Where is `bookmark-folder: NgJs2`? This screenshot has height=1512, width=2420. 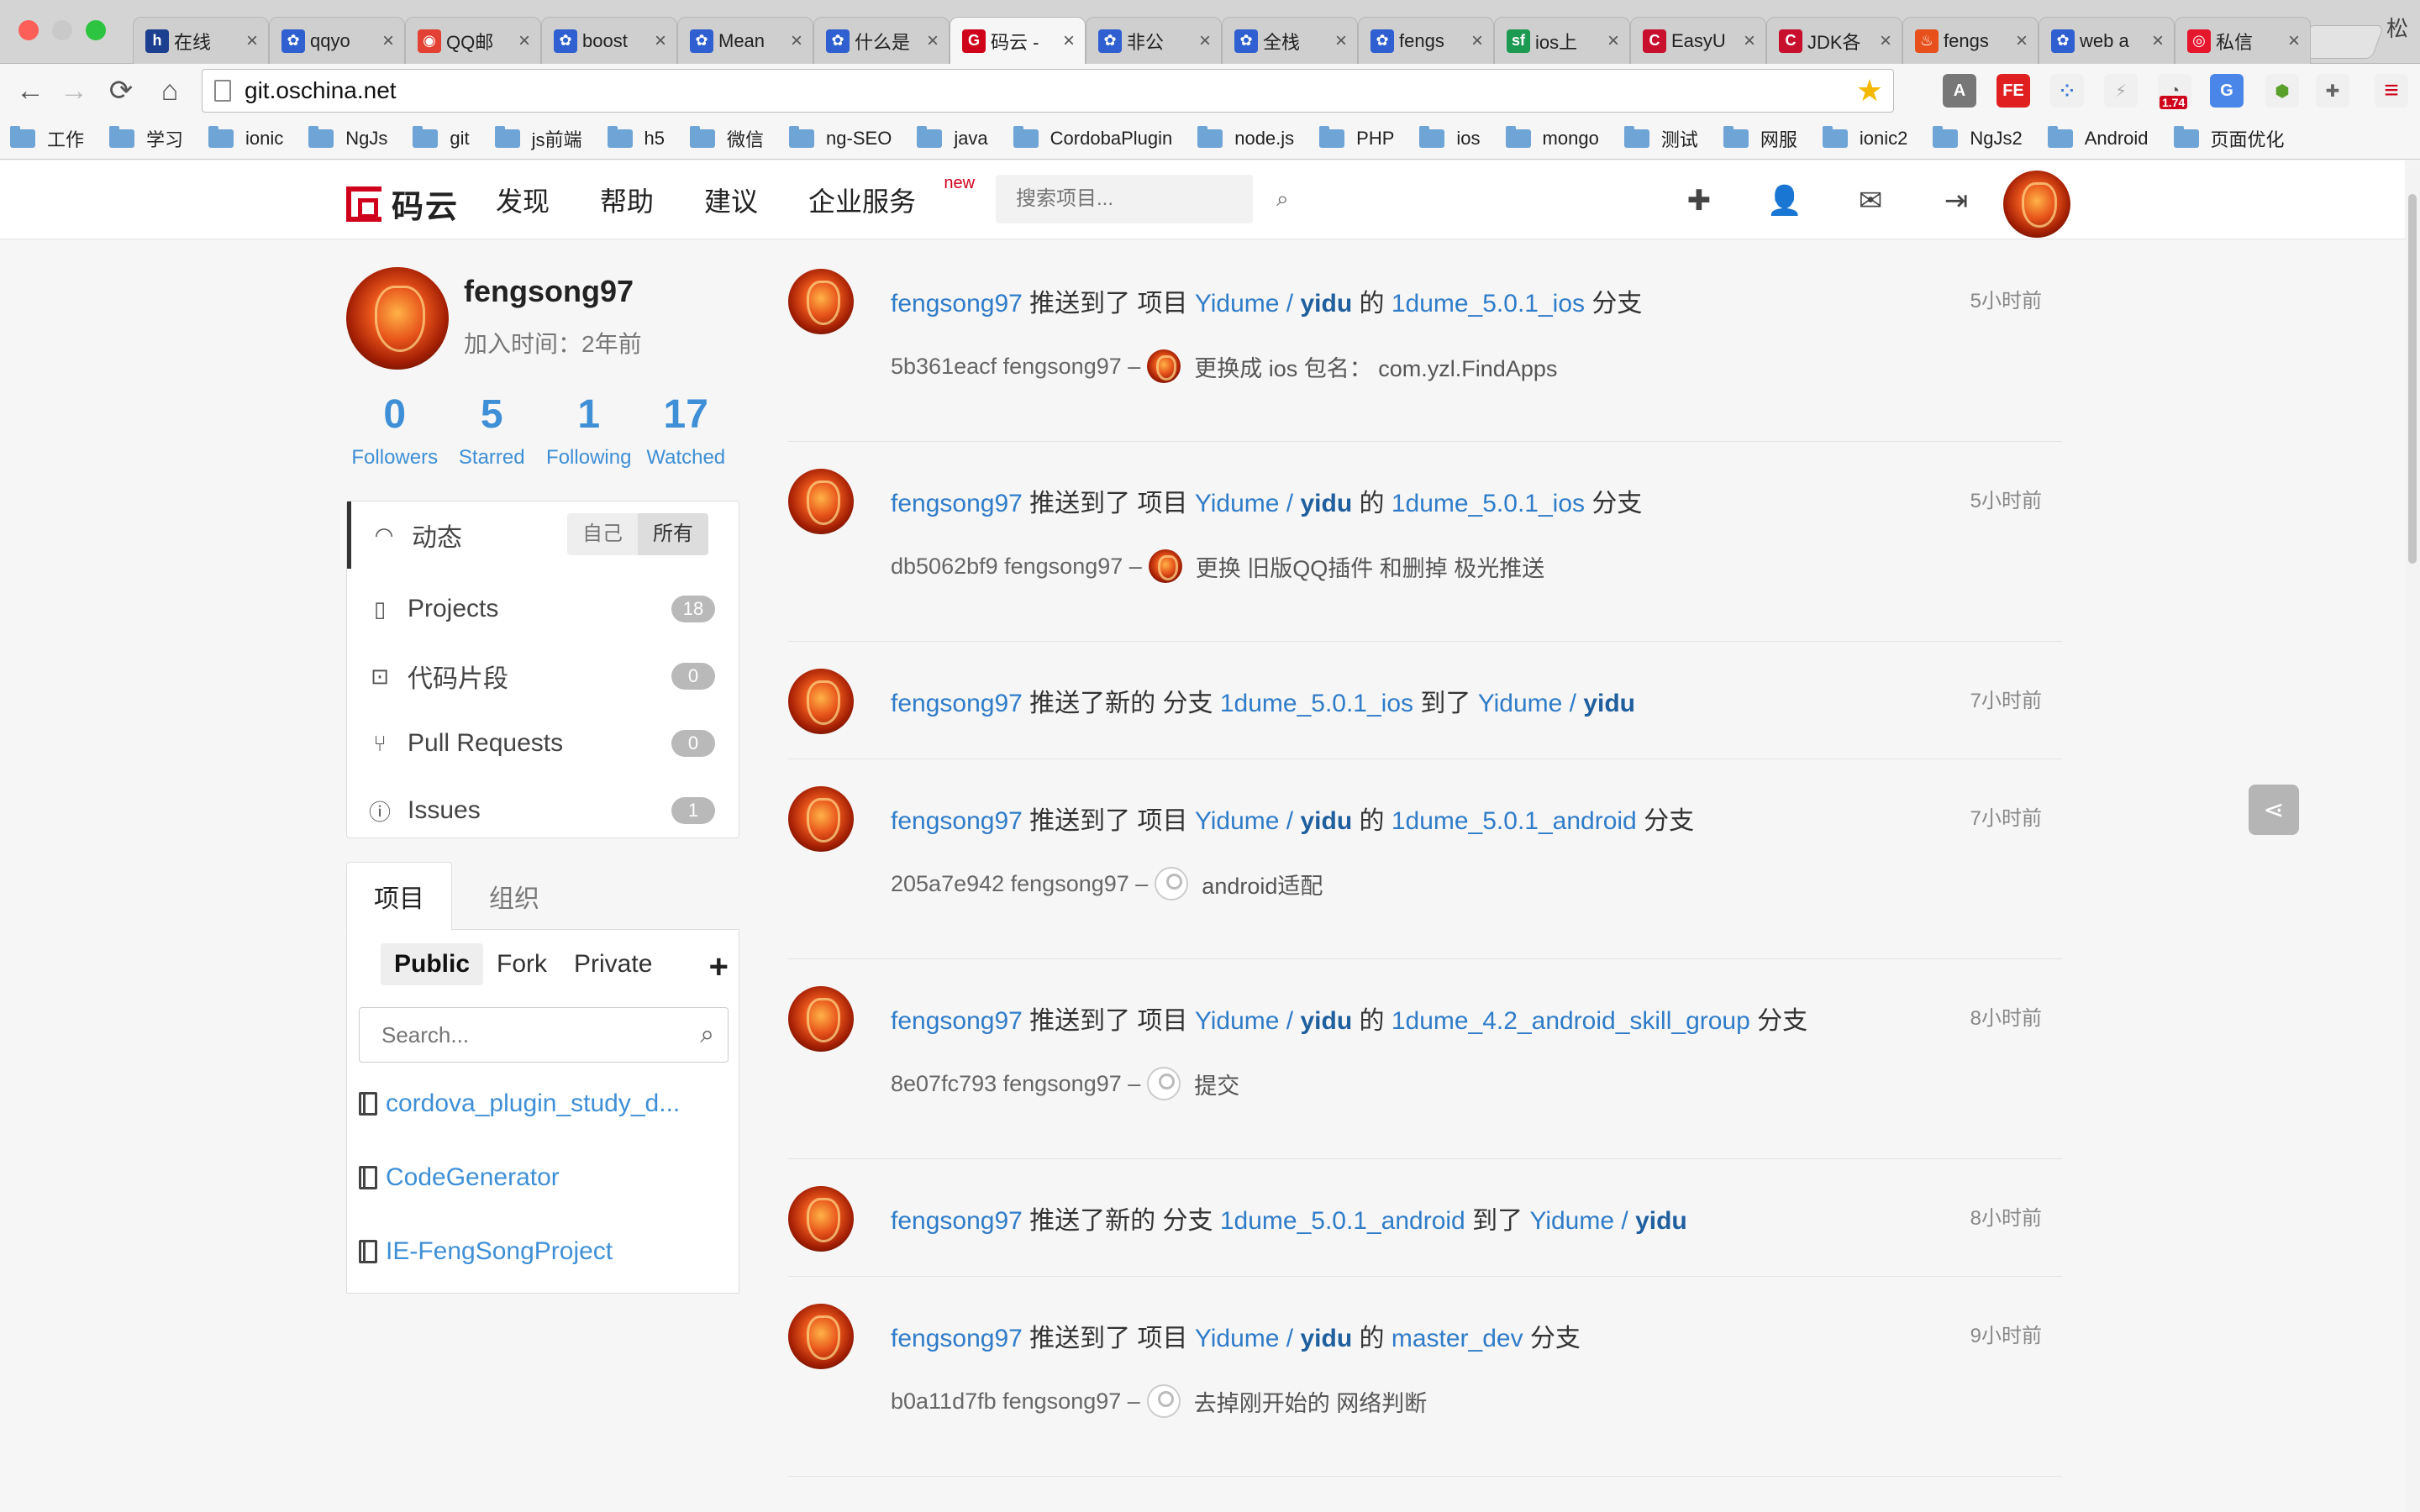
bookmark-folder: NgJs2 is located at coordinates (1978, 137).